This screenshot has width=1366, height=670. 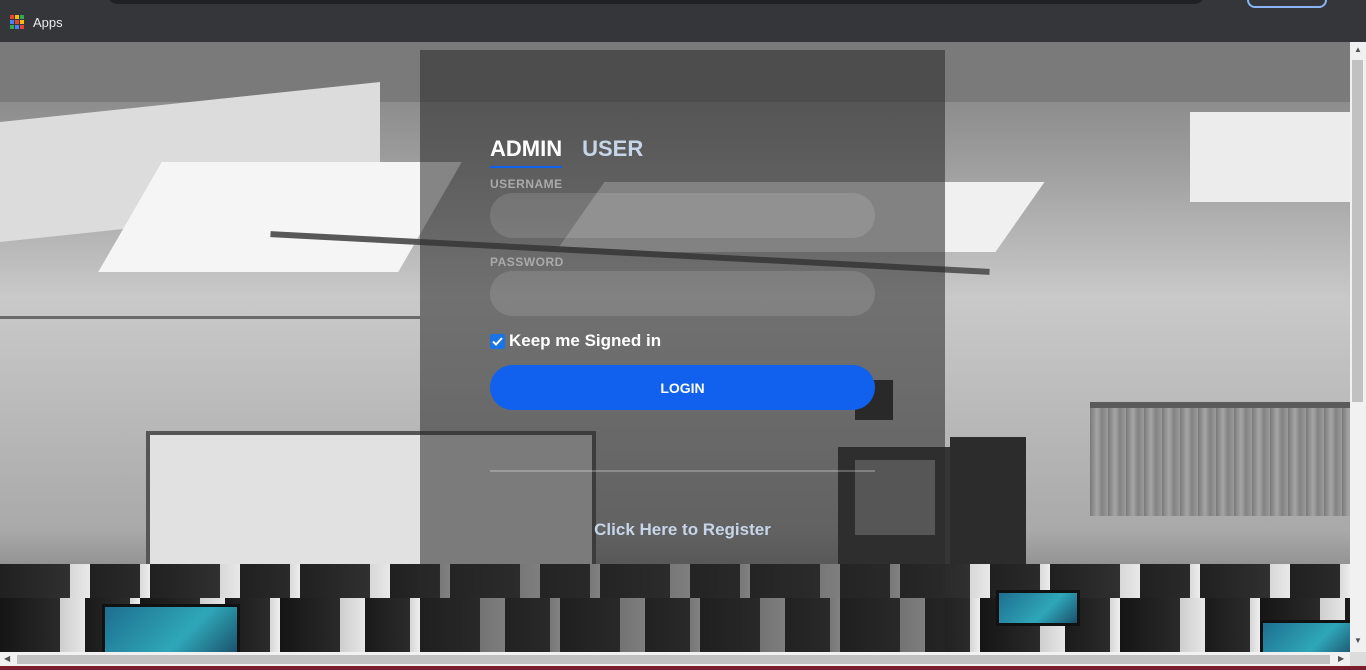 What do you see at coordinates (526, 184) in the screenshot?
I see `username-label: USERNAME` at bounding box center [526, 184].